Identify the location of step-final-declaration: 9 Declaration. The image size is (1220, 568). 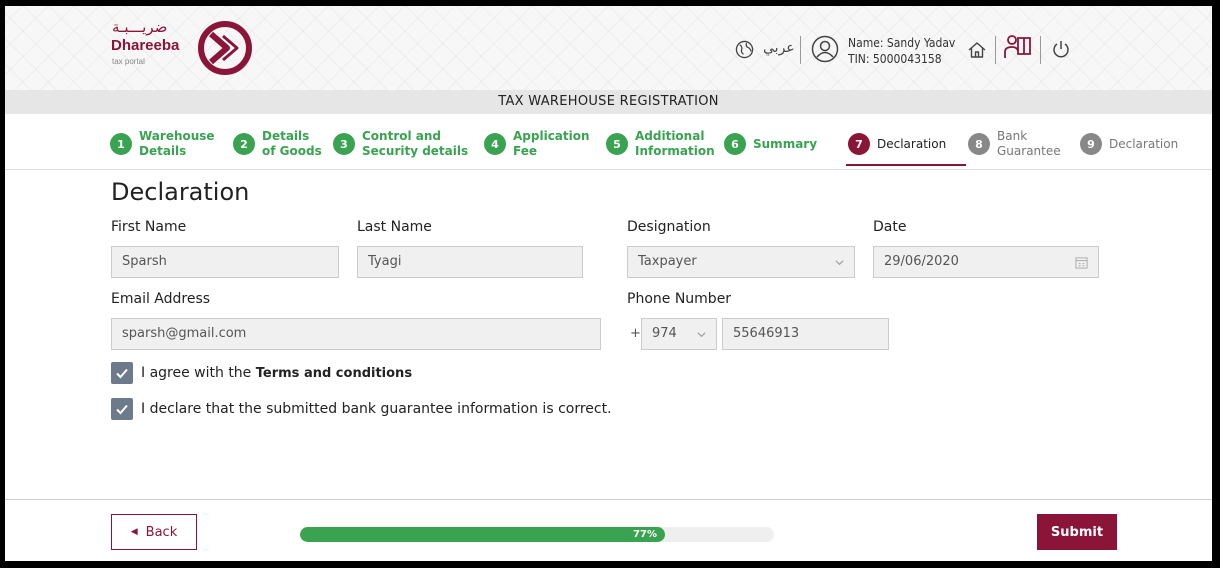
(1129, 144).